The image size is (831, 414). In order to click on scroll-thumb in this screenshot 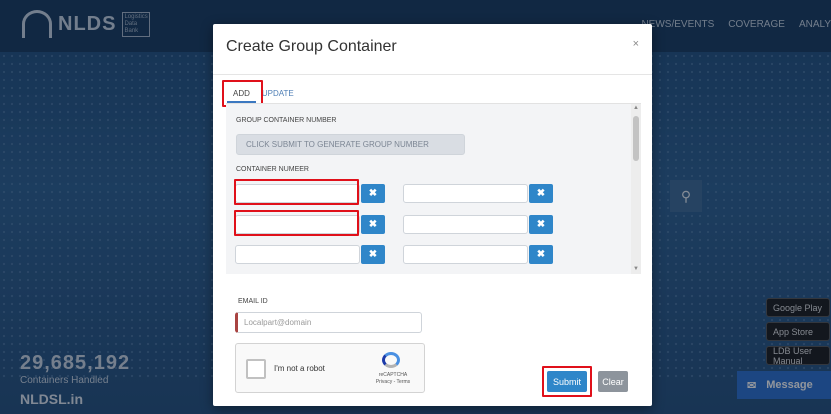, I will do `click(636, 138)`.